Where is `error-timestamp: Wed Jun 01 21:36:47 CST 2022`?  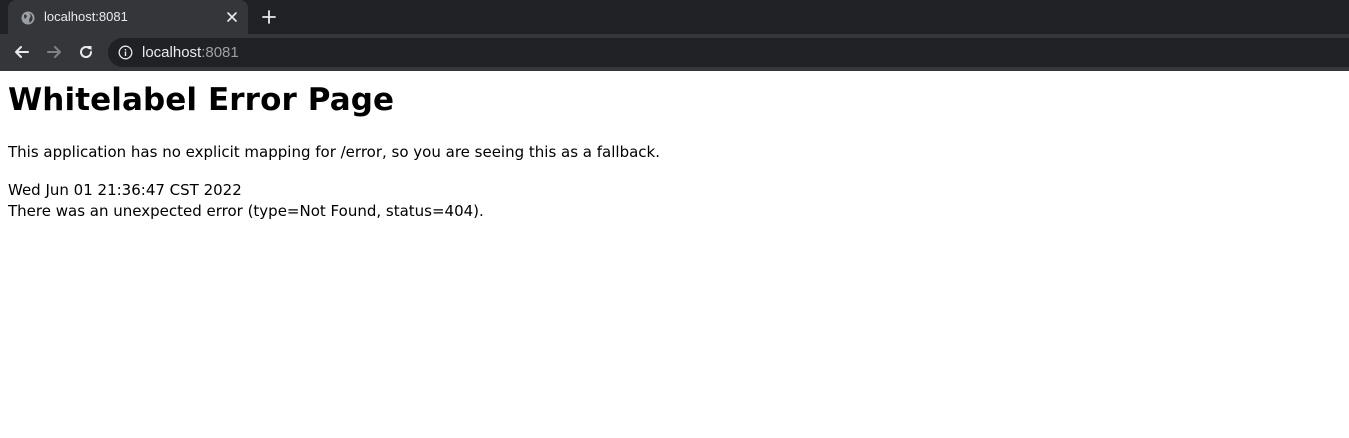 error-timestamp: Wed Jun 01 21:36:47 CST 2022 is located at coordinates (125, 190).